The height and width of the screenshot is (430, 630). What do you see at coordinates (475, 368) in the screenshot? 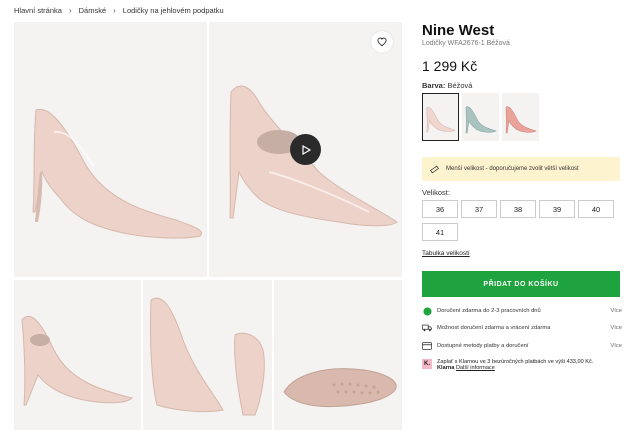
I see `klarna-more-link: Další informace` at bounding box center [475, 368].